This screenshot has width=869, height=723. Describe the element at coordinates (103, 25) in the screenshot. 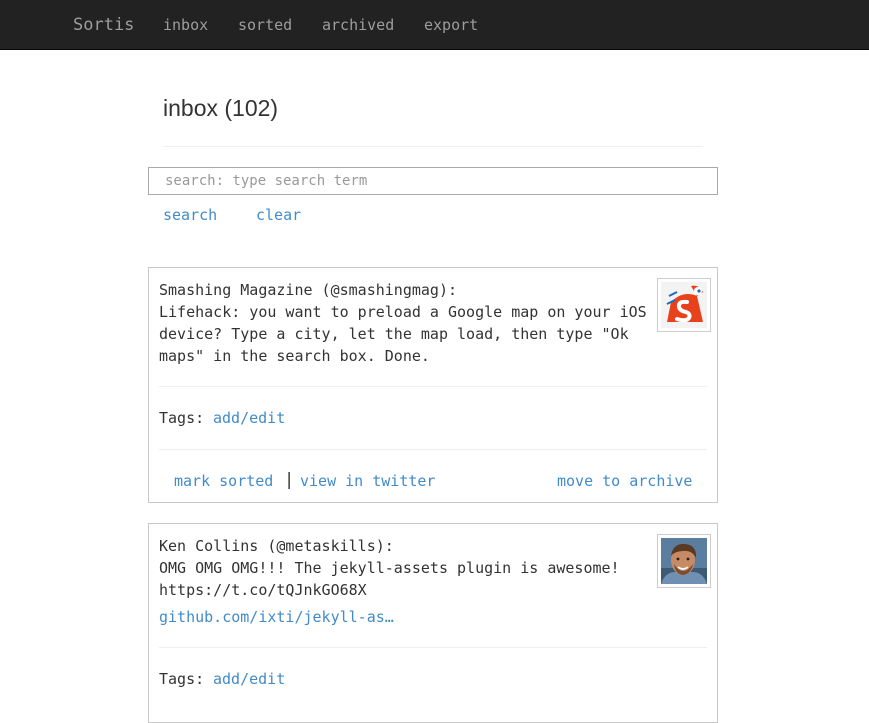

I see `brand-link: Sortis` at that location.